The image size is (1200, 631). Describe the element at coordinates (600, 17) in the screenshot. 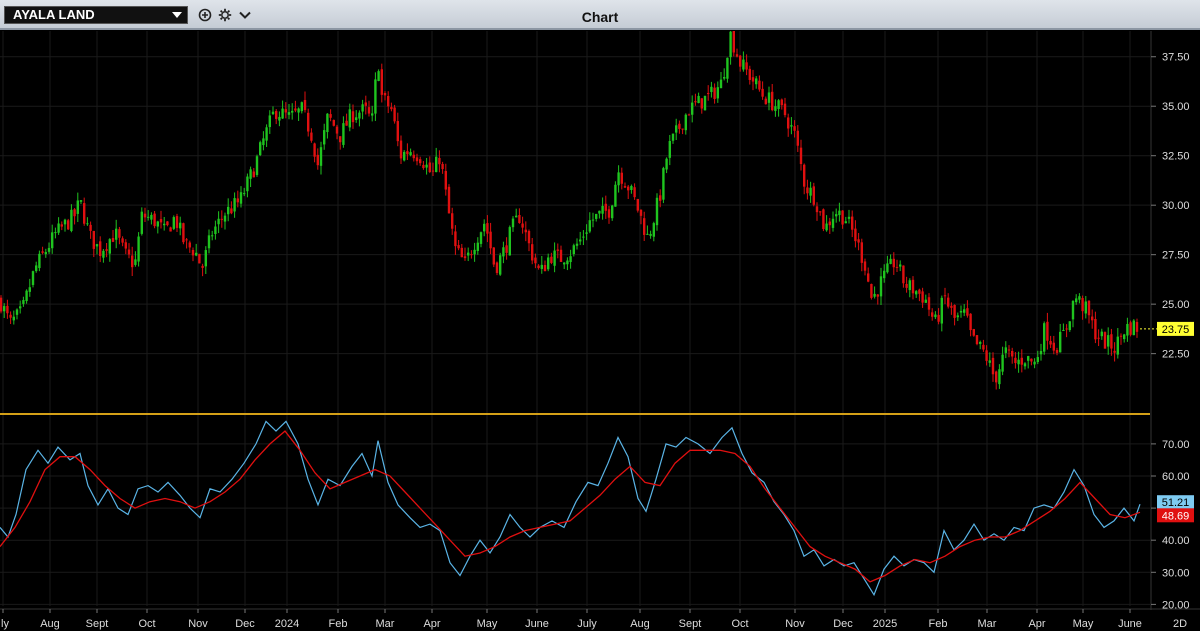

I see `chart-title: Chart` at that location.